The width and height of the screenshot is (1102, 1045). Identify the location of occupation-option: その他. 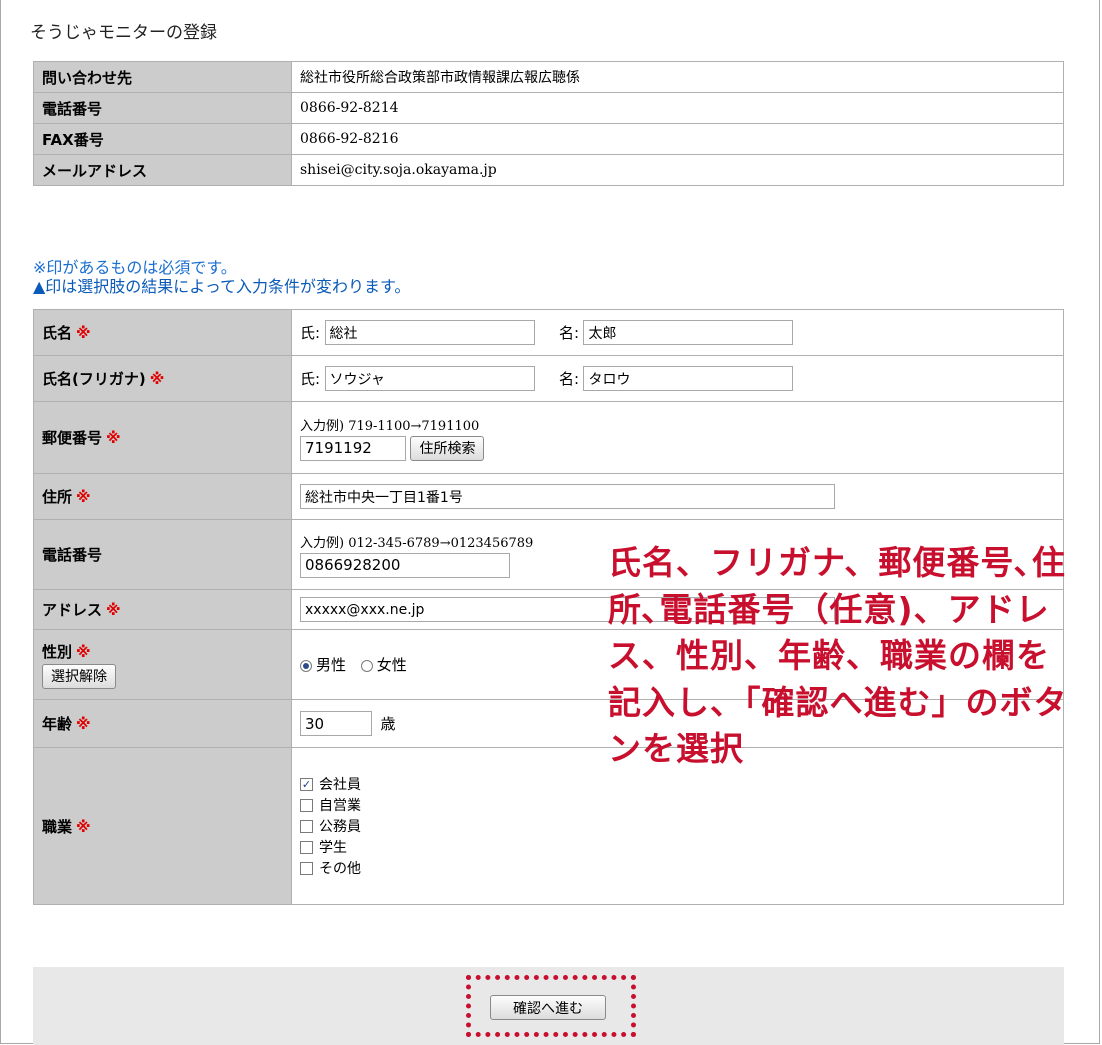
(681, 868).